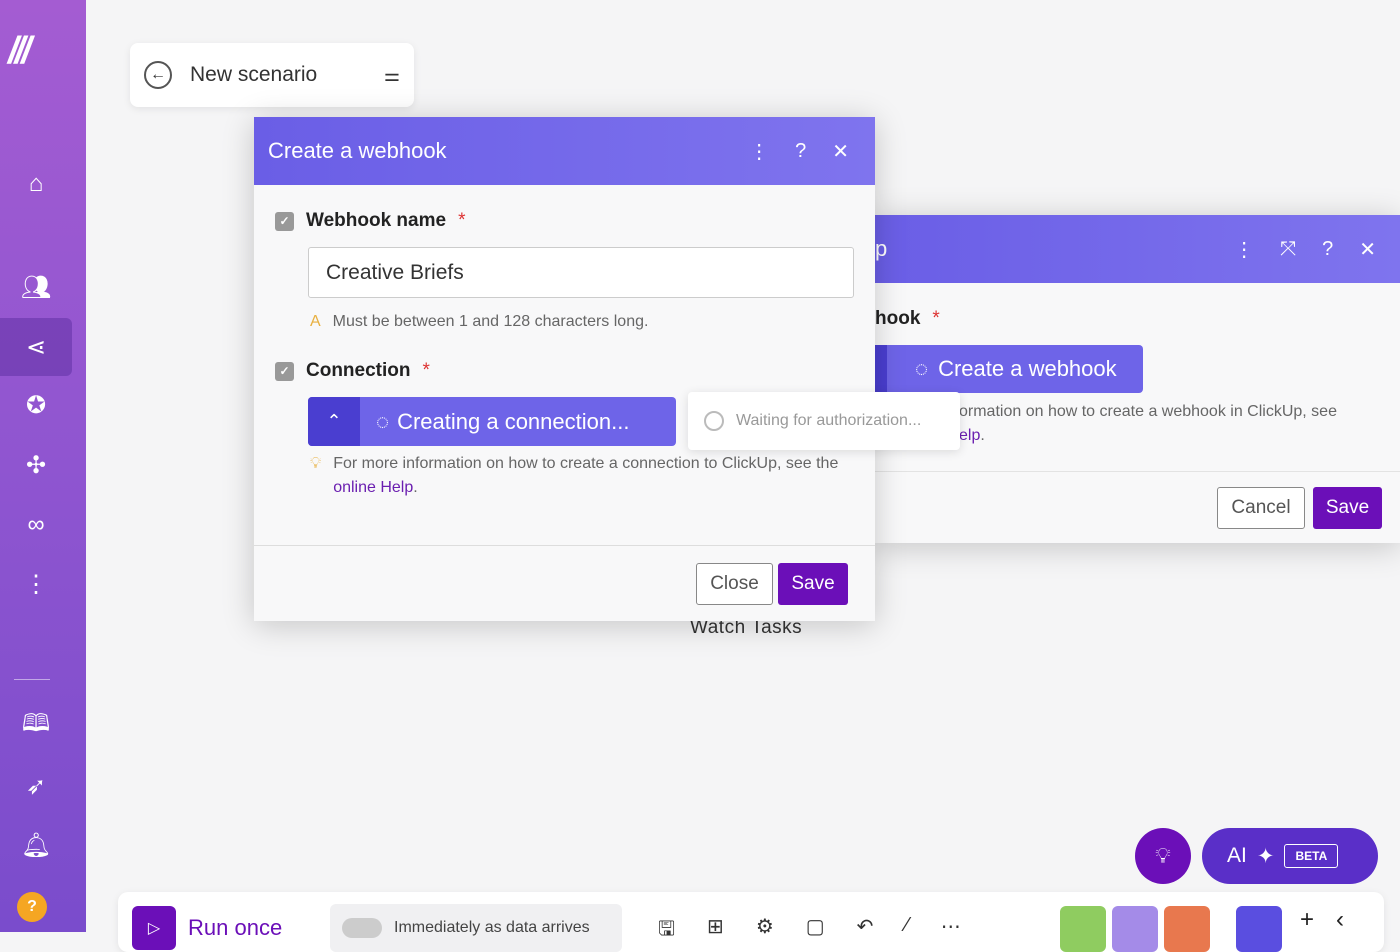 The height and width of the screenshot is (952, 1400). I want to click on add-icon: +, so click(1307, 929).